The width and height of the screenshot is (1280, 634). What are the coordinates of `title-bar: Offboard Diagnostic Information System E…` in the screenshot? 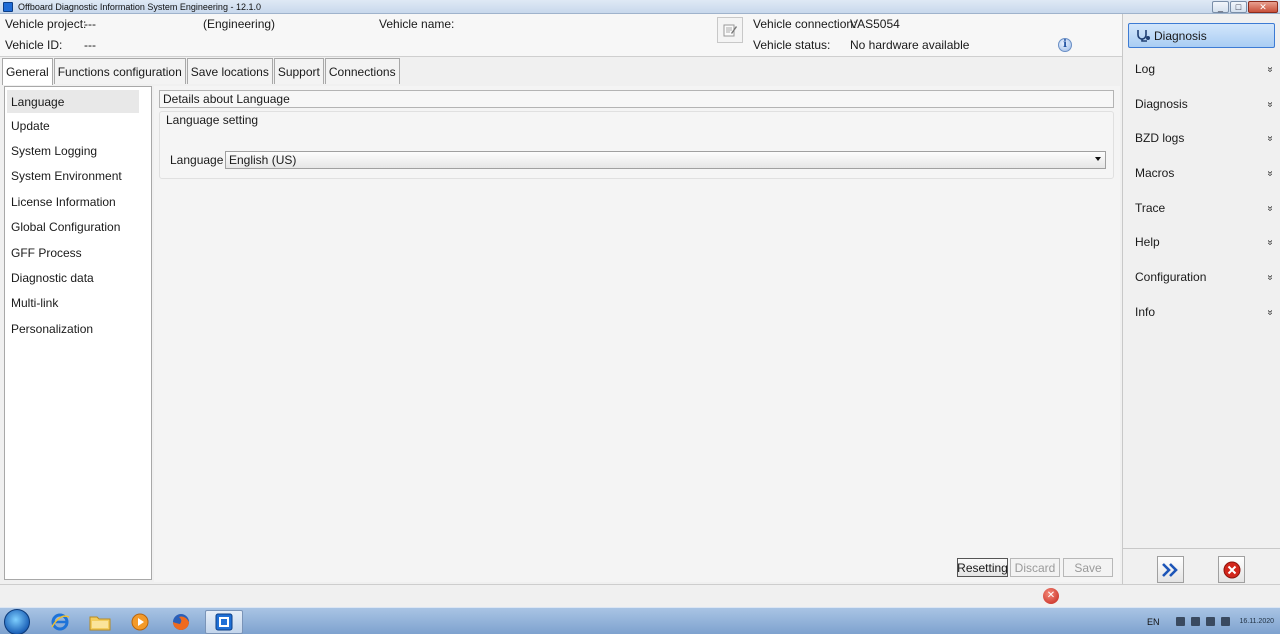 It's located at (640, 7).